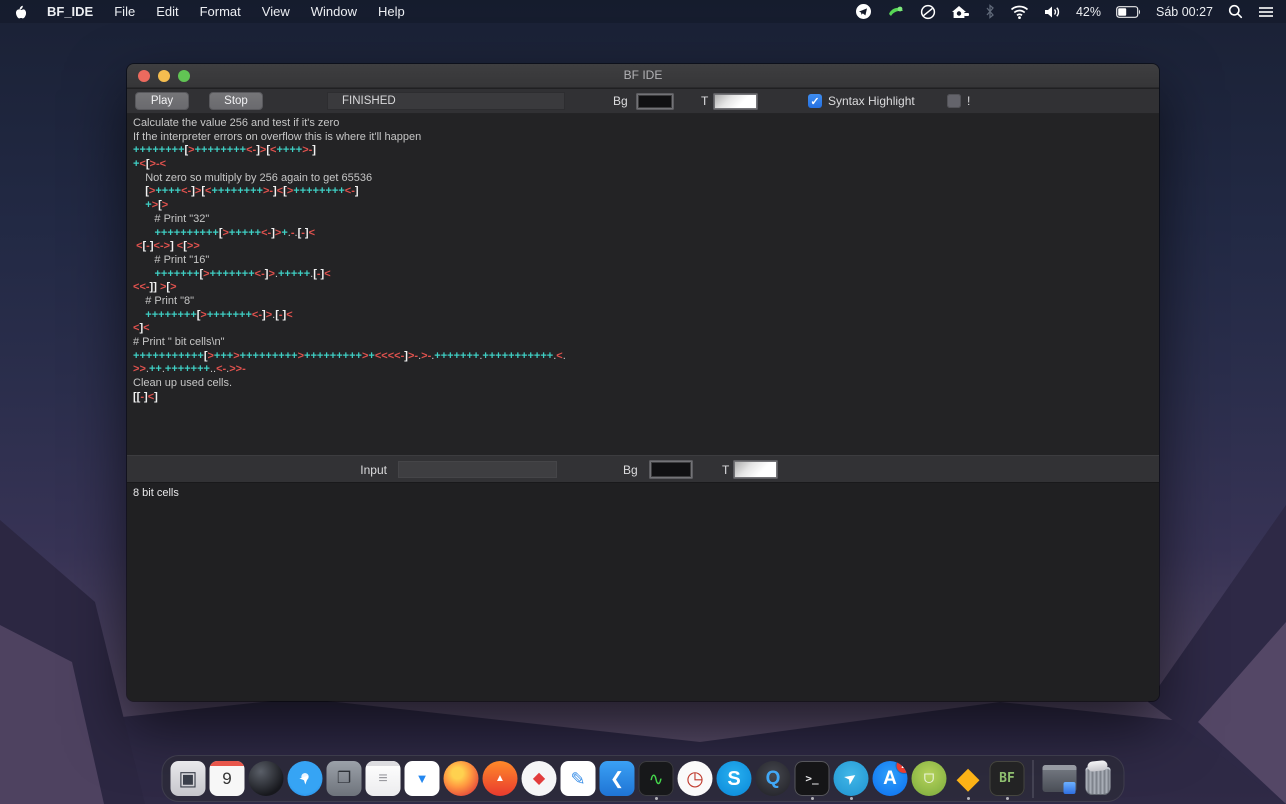 This screenshot has height=804, width=1286. Describe the element at coordinates (1184, 12) in the screenshot. I see `menu-clock: Sáb 00:27` at that location.